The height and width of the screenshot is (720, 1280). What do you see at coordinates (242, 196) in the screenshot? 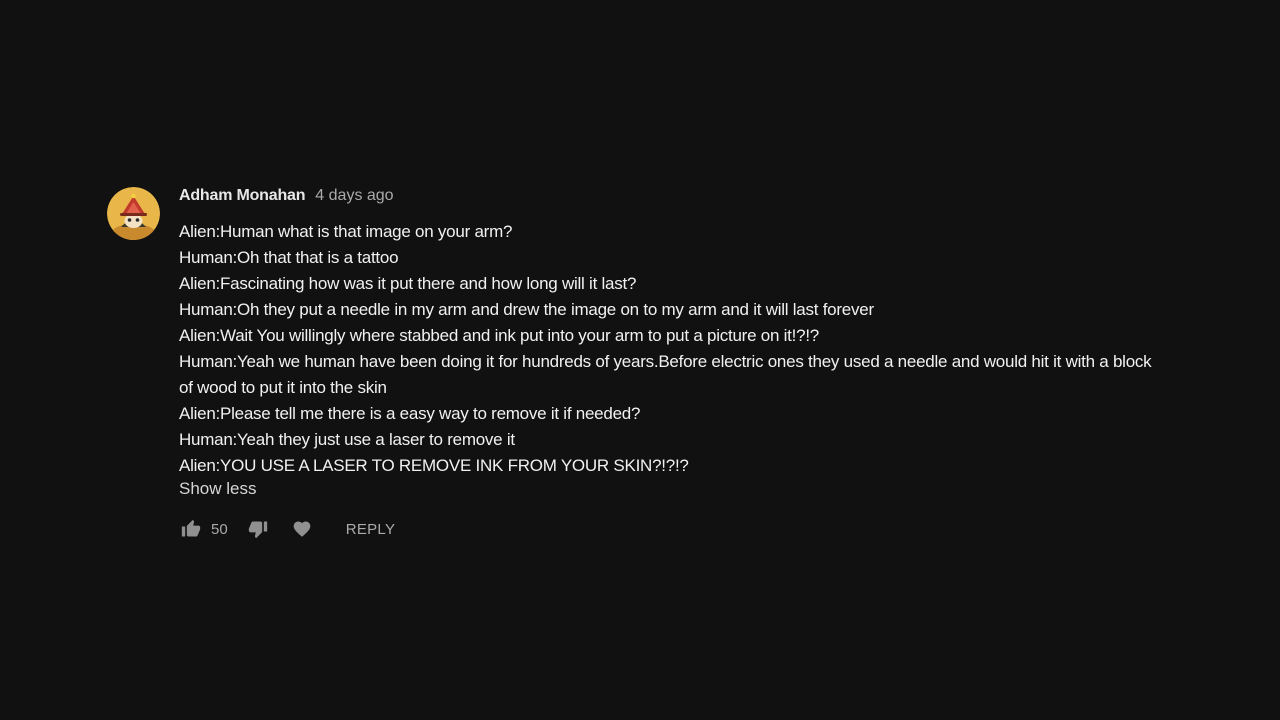
I see `author-name: Adham Monahan` at bounding box center [242, 196].